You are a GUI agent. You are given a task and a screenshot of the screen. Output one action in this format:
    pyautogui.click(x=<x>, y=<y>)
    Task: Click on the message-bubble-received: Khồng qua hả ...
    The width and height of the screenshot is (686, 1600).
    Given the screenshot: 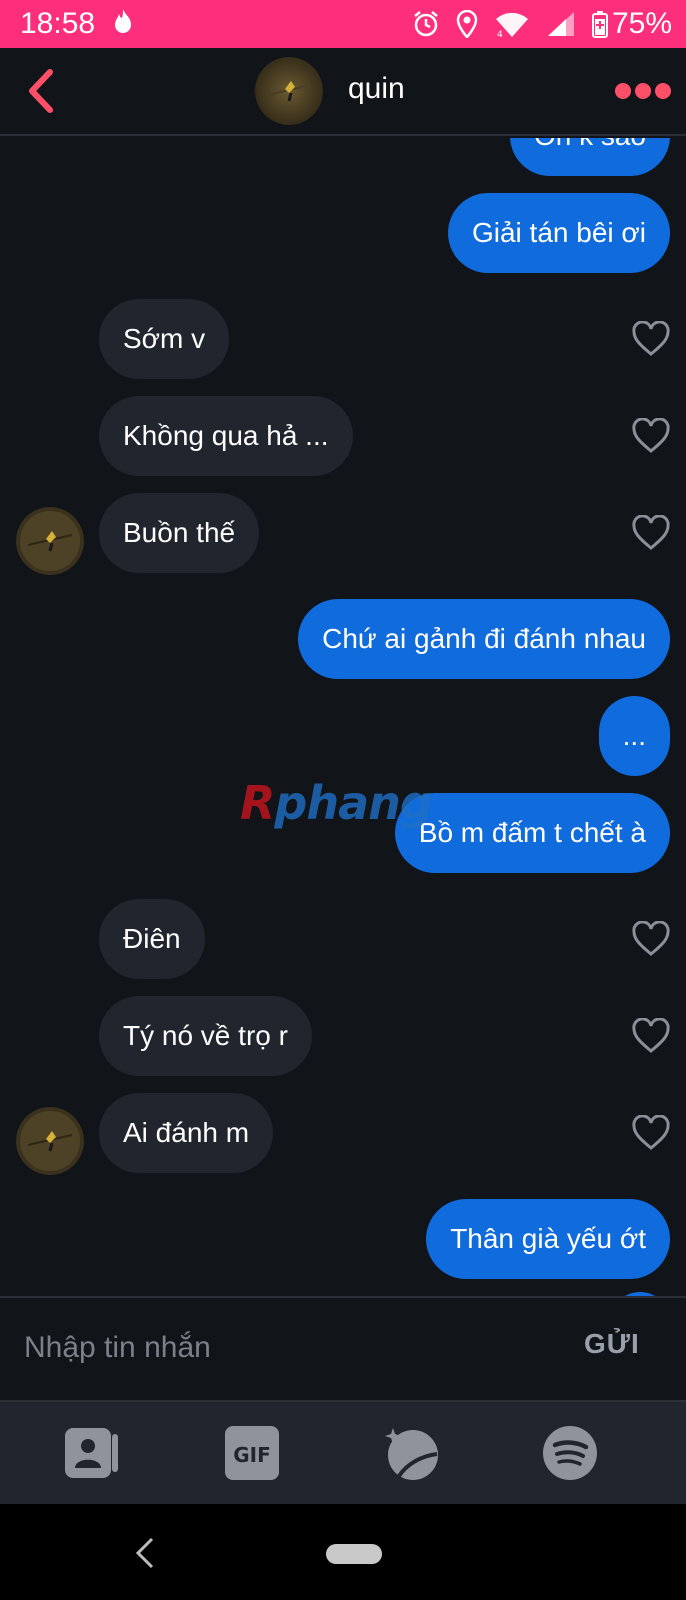 What is the action you would take?
    pyautogui.click(x=226, y=436)
    